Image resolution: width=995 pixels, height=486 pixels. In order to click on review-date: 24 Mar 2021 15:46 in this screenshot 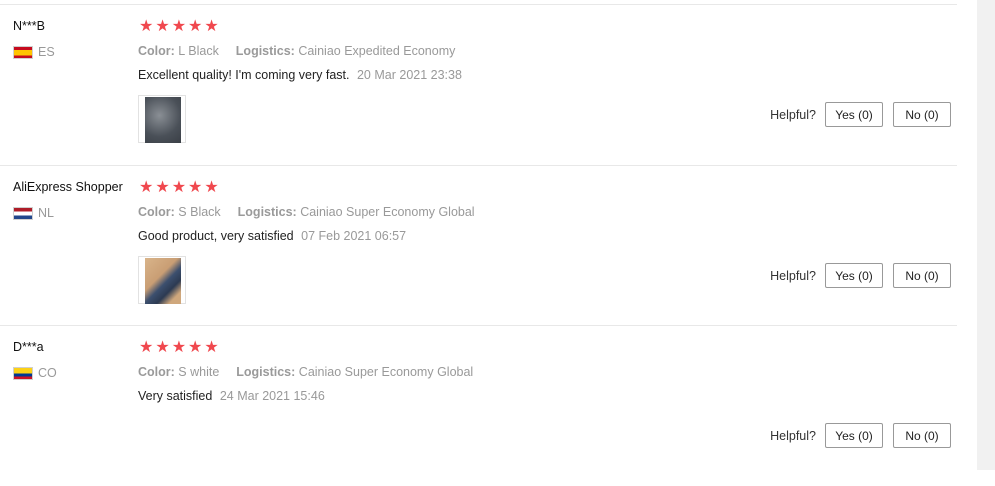, I will do `click(272, 396)`.